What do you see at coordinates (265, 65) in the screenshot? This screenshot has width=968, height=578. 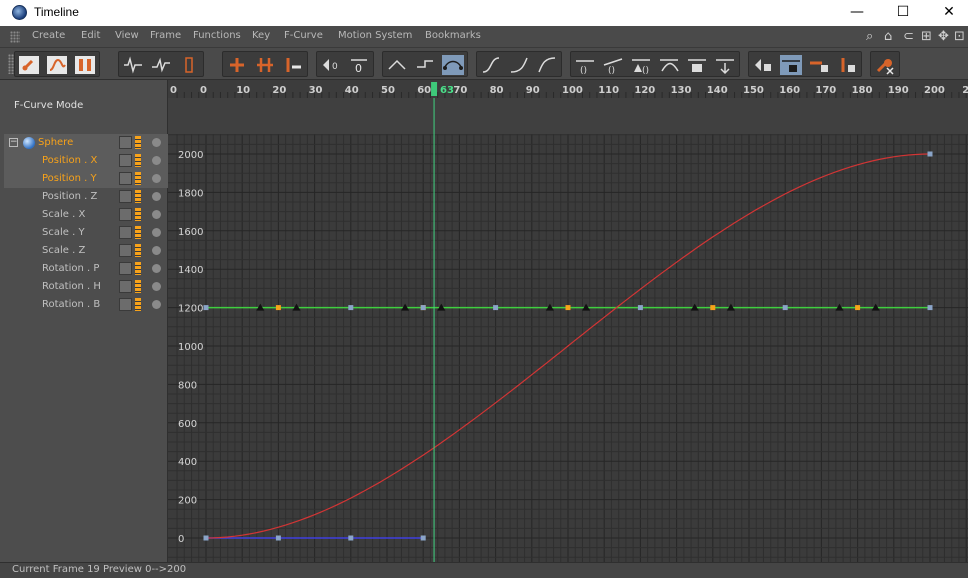 I see `add-keys-icon` at bounding box center [265, 65].